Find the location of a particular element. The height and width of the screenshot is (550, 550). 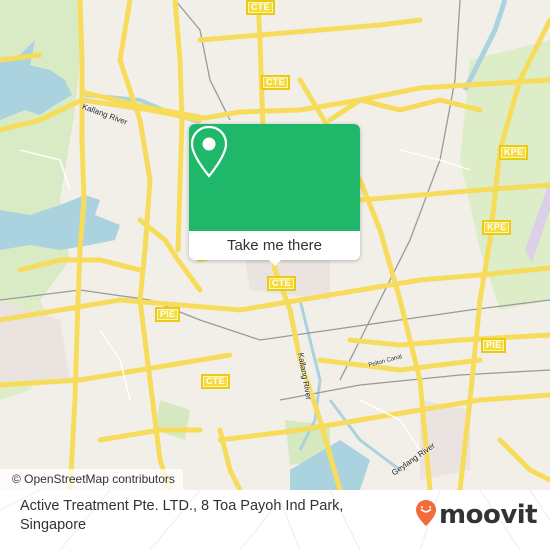

rail-line is located at coordinates (275, 315).